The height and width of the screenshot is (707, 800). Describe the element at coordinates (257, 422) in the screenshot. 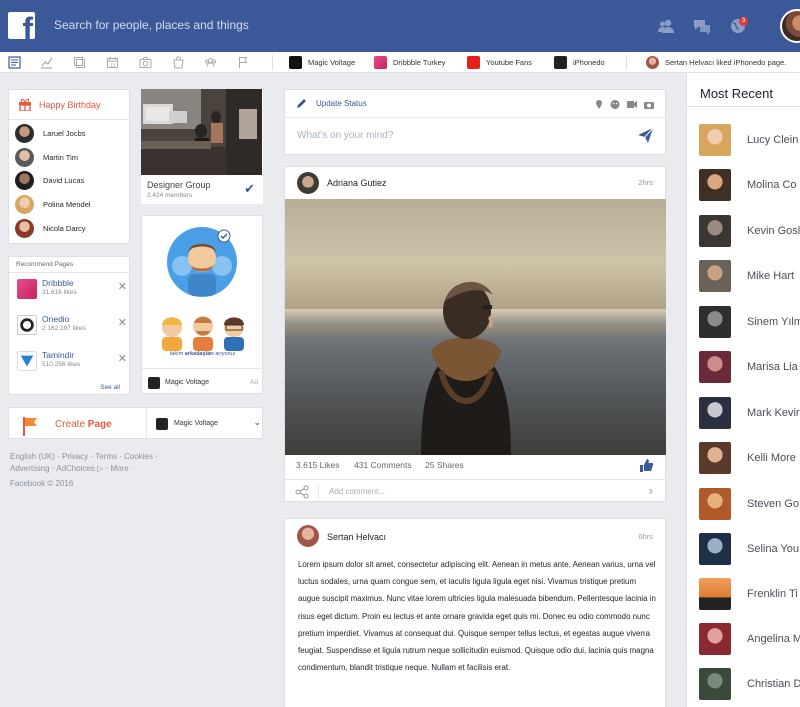

I see `chevron-down-icon: ⌄` at that location.